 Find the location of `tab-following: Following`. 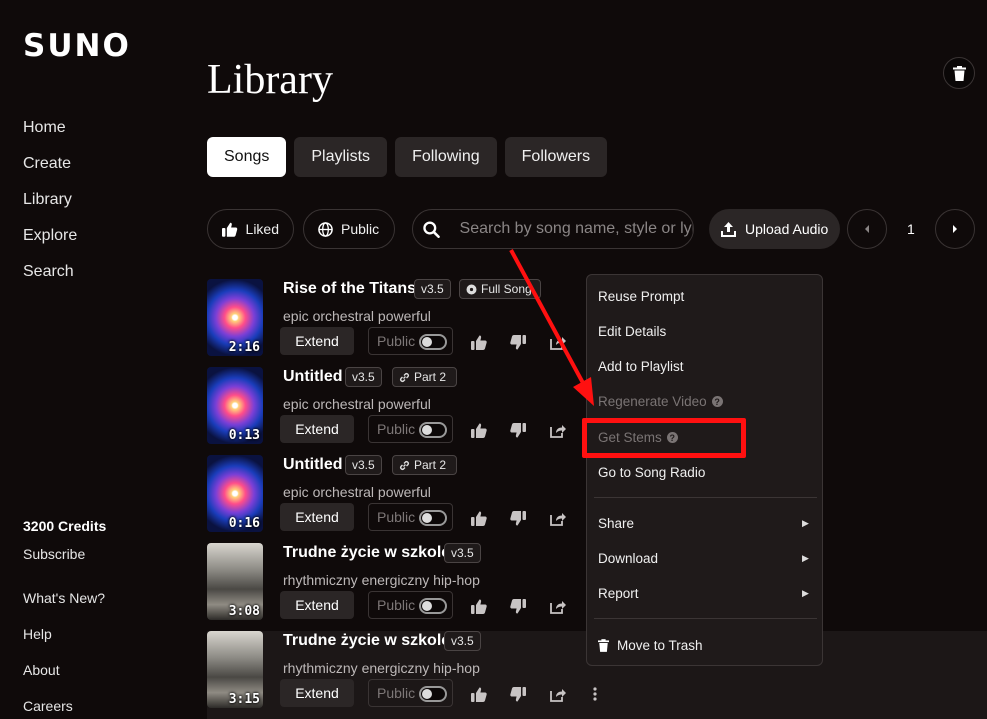

tab-following: Following is located at coordinates (446, 157).